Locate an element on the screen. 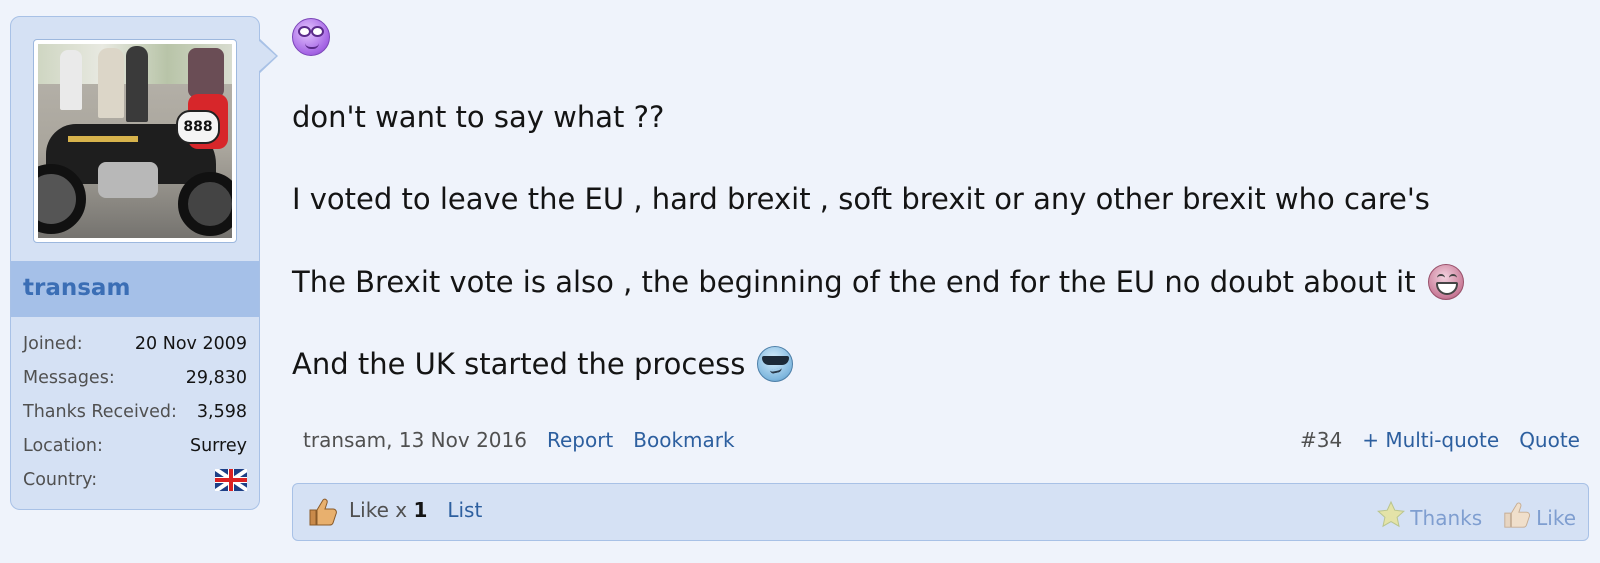 This screenshot has height=563, width=1600. info-row-country: Country: is located at coordinates (135, 480).